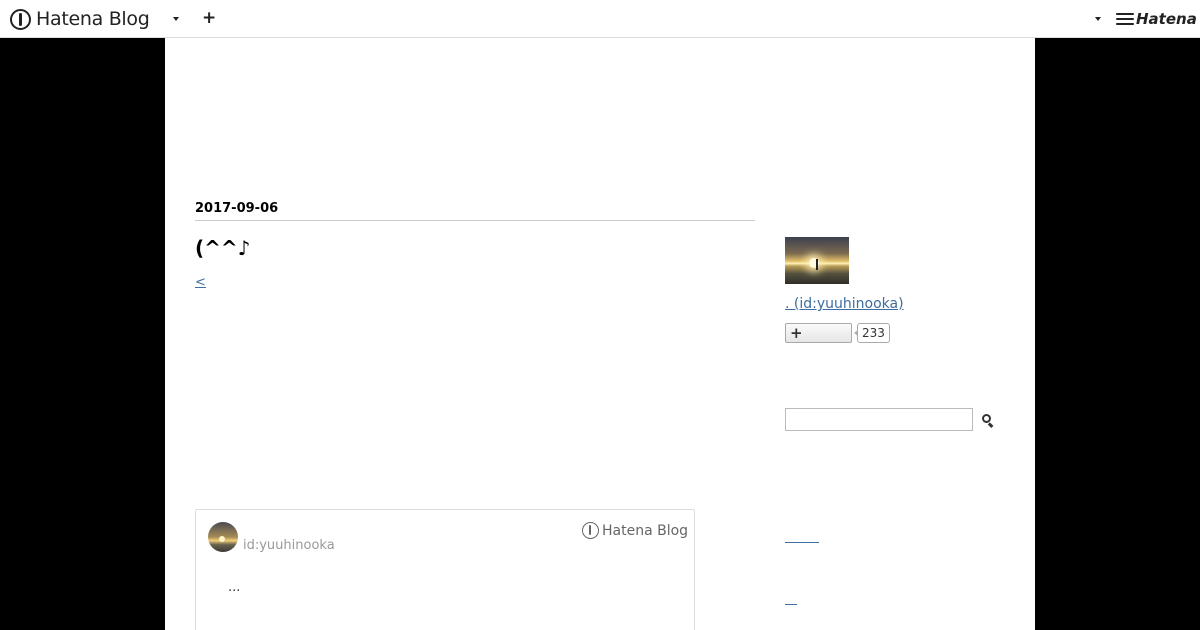  Describe the element at coordinates (879, 419) in the screenshot. I see `search-input` at that location.